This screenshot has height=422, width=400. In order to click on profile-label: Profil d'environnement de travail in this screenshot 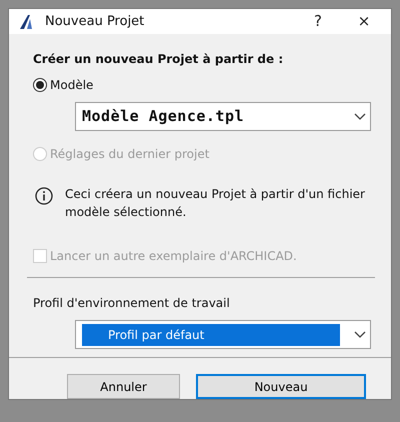, I will do `click(132, 303)`.